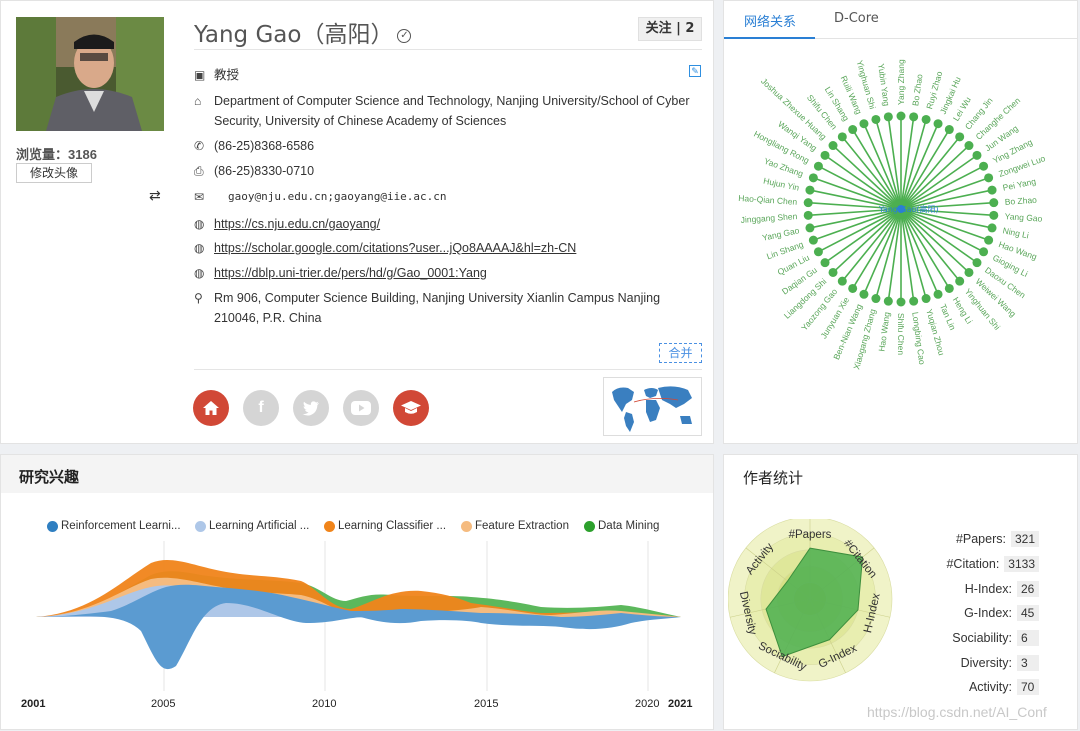 Image resolution: width=1080 pixels, height=731 pixels. What do you see at coordinates (901, 82) in the screenshot?
I see `coauthor-label: Yang Zhang` at bounding box center [901, 82].